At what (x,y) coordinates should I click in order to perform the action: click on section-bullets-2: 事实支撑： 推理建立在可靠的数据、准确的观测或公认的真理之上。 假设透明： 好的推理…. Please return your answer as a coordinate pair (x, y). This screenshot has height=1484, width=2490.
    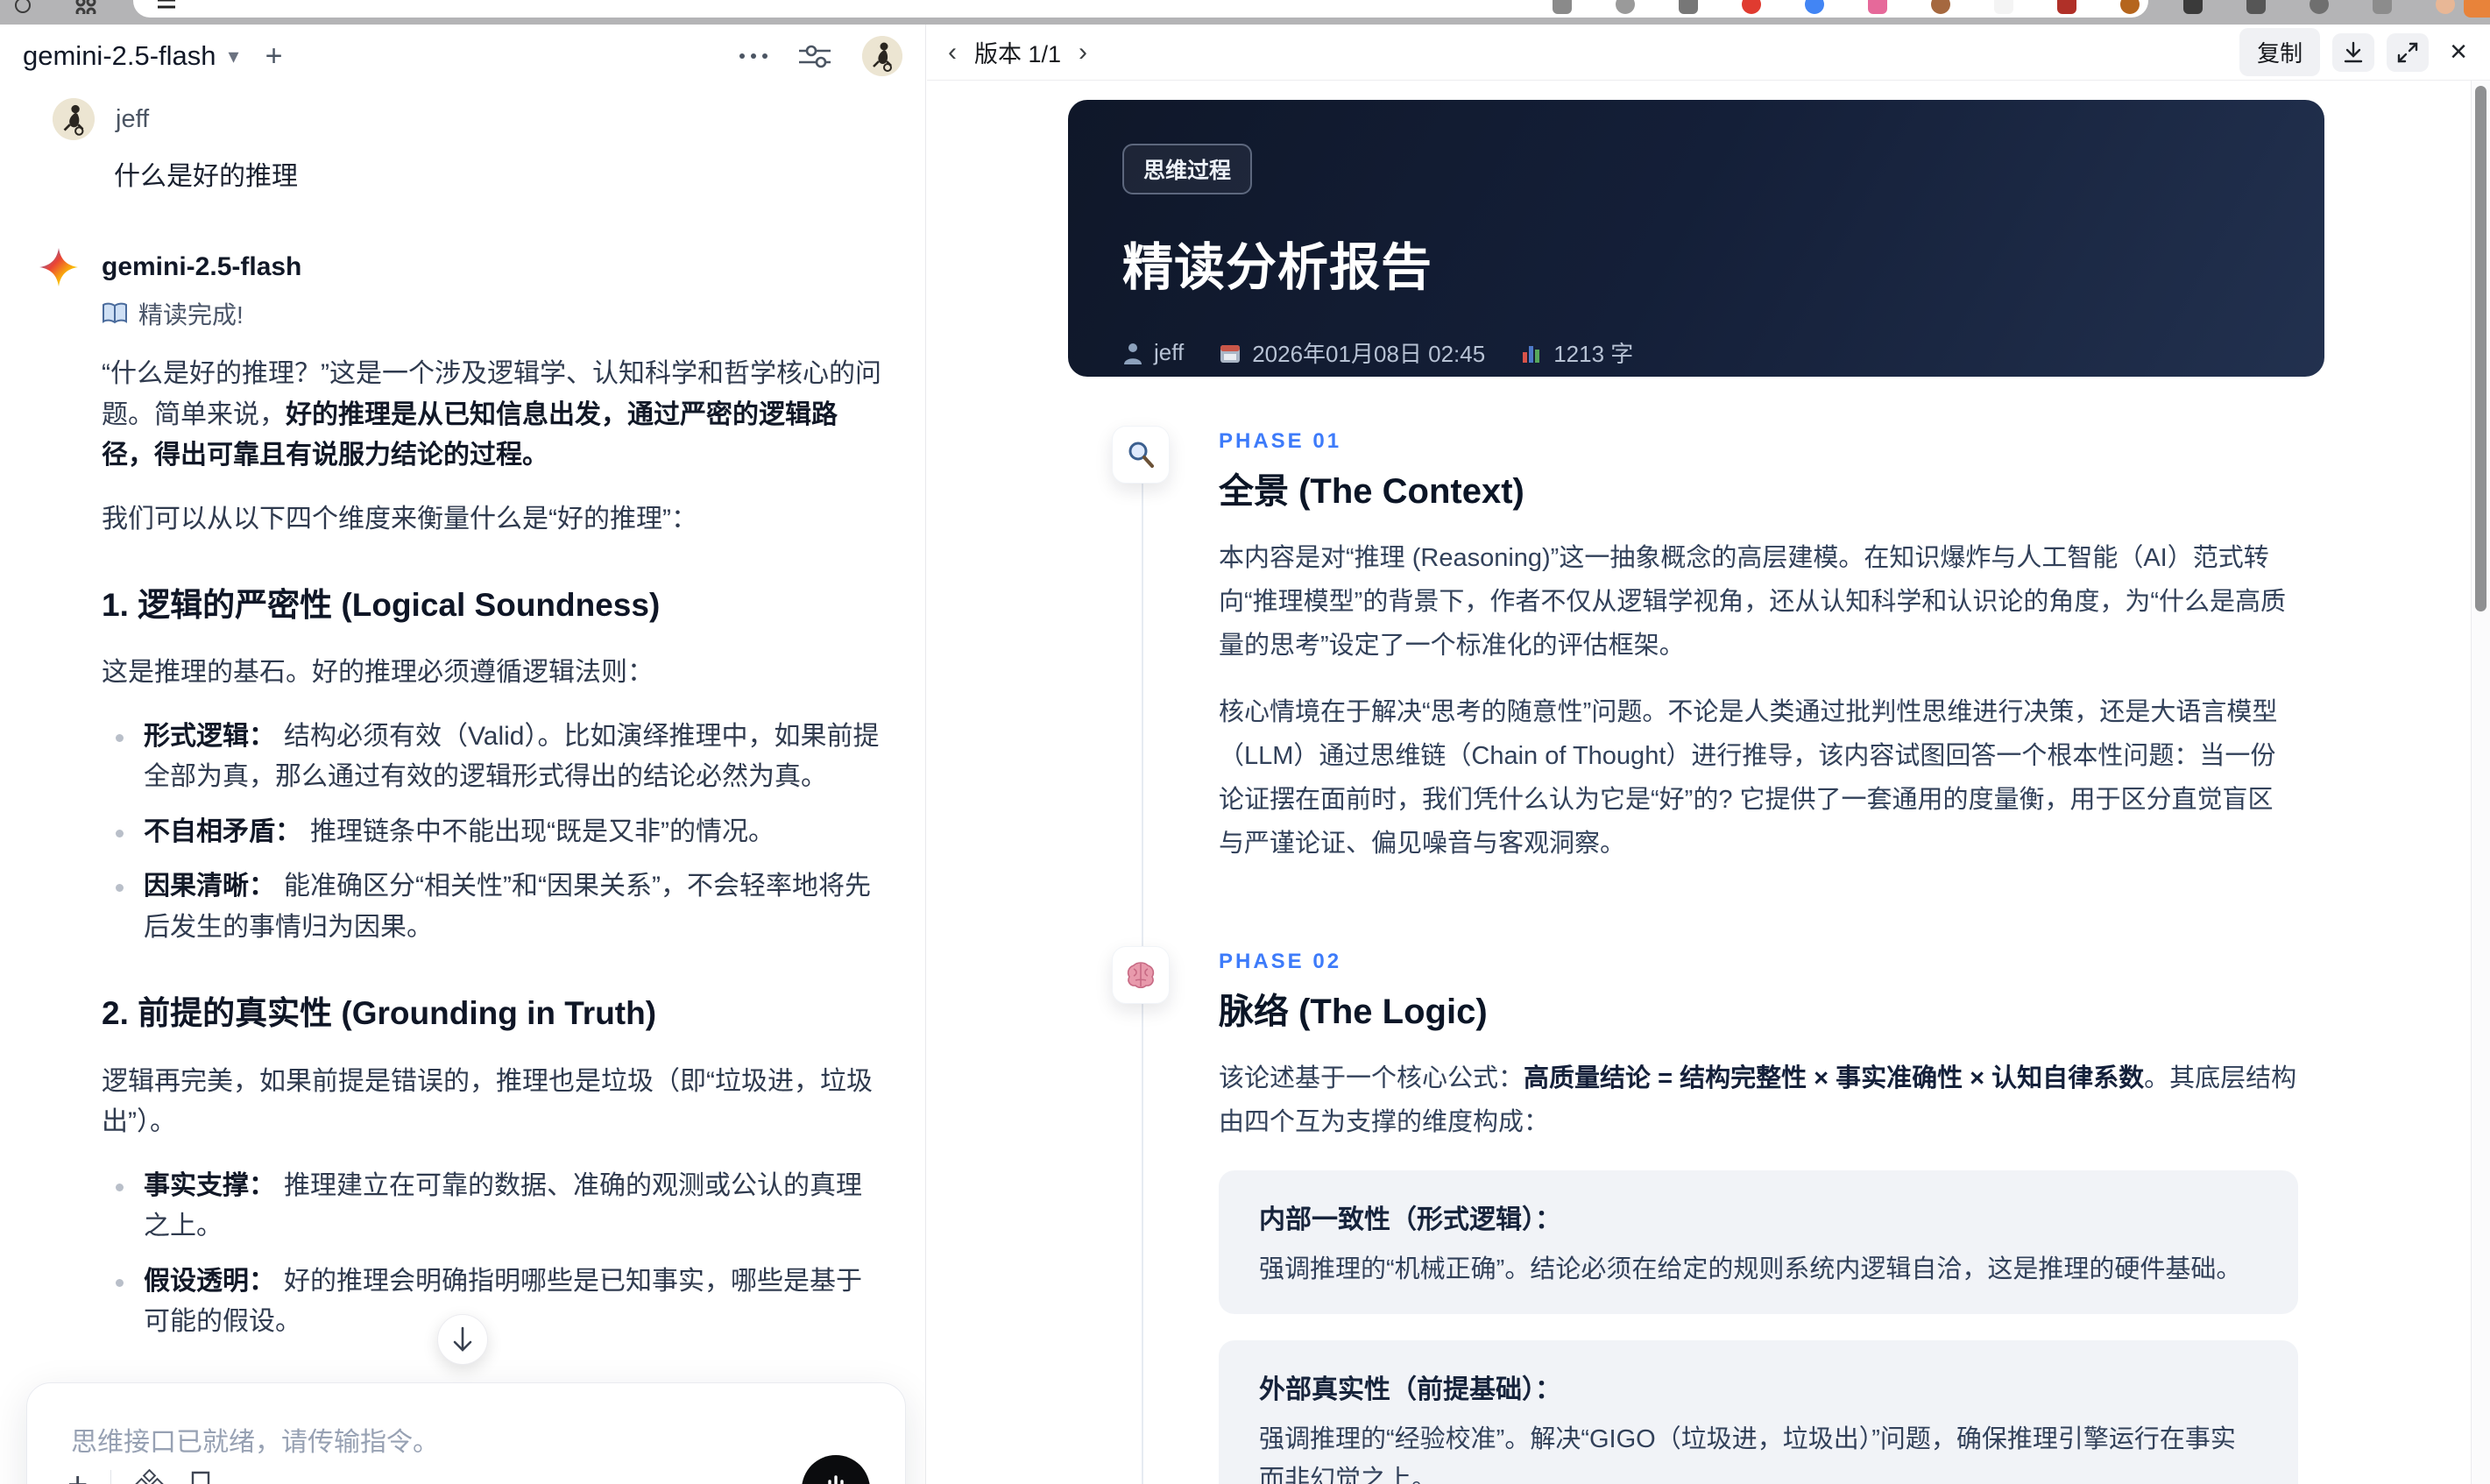
    Looking at the image, I should click on (494, 1254).